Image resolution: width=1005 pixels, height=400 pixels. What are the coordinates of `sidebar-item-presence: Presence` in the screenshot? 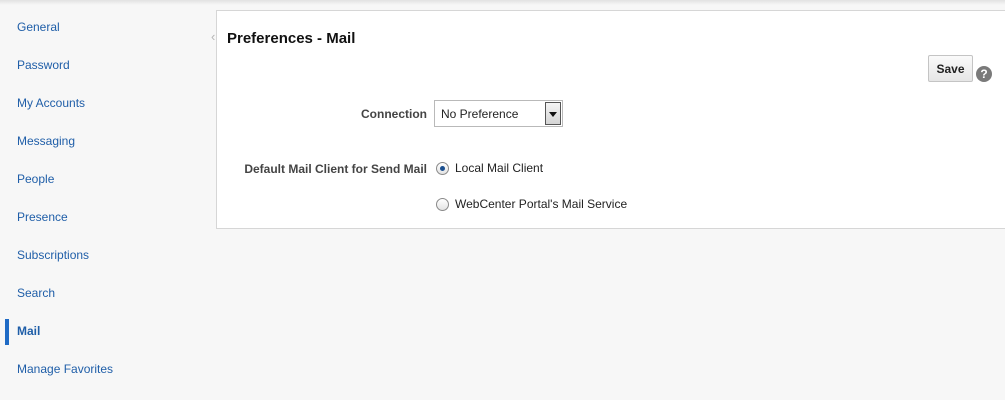 It's located at (100, 217).